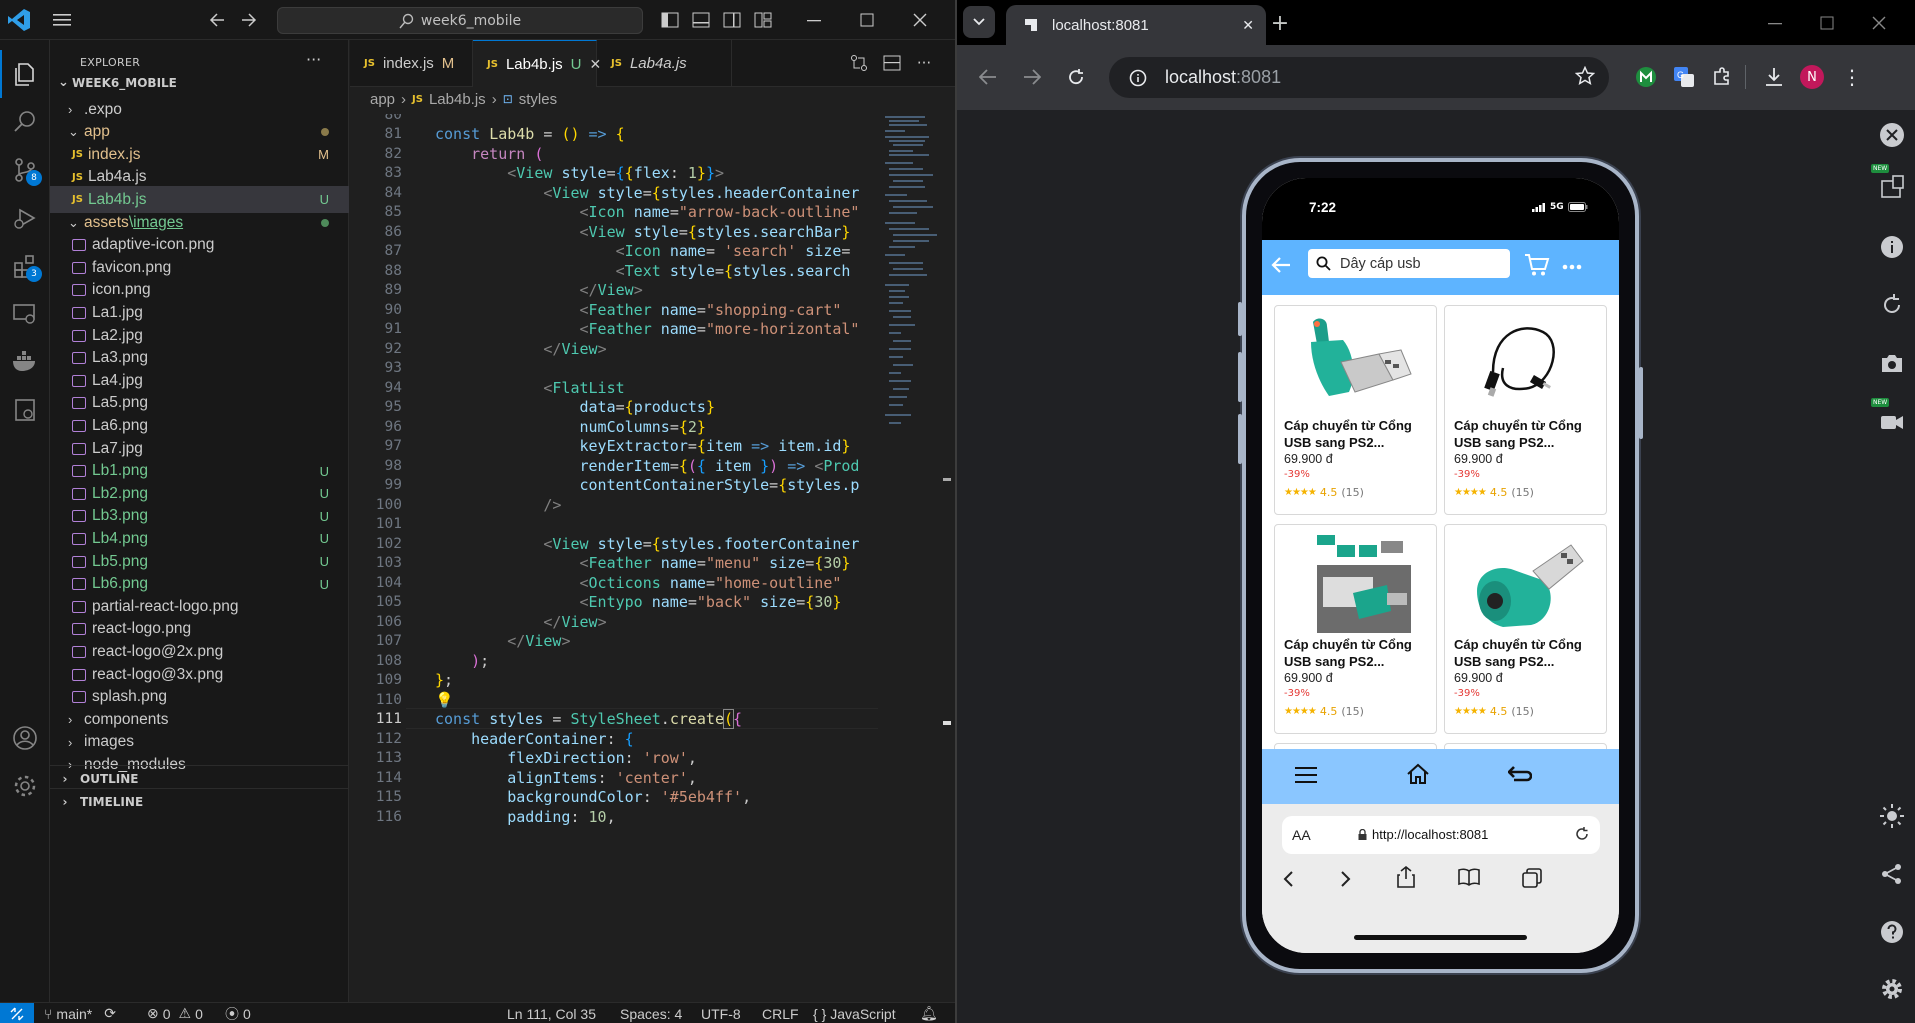 This screenshot has height=1023, width=1915. Describe the element at coordinates (77, 177) in the screenshot. I see `js-file-icon: JS` at that location.